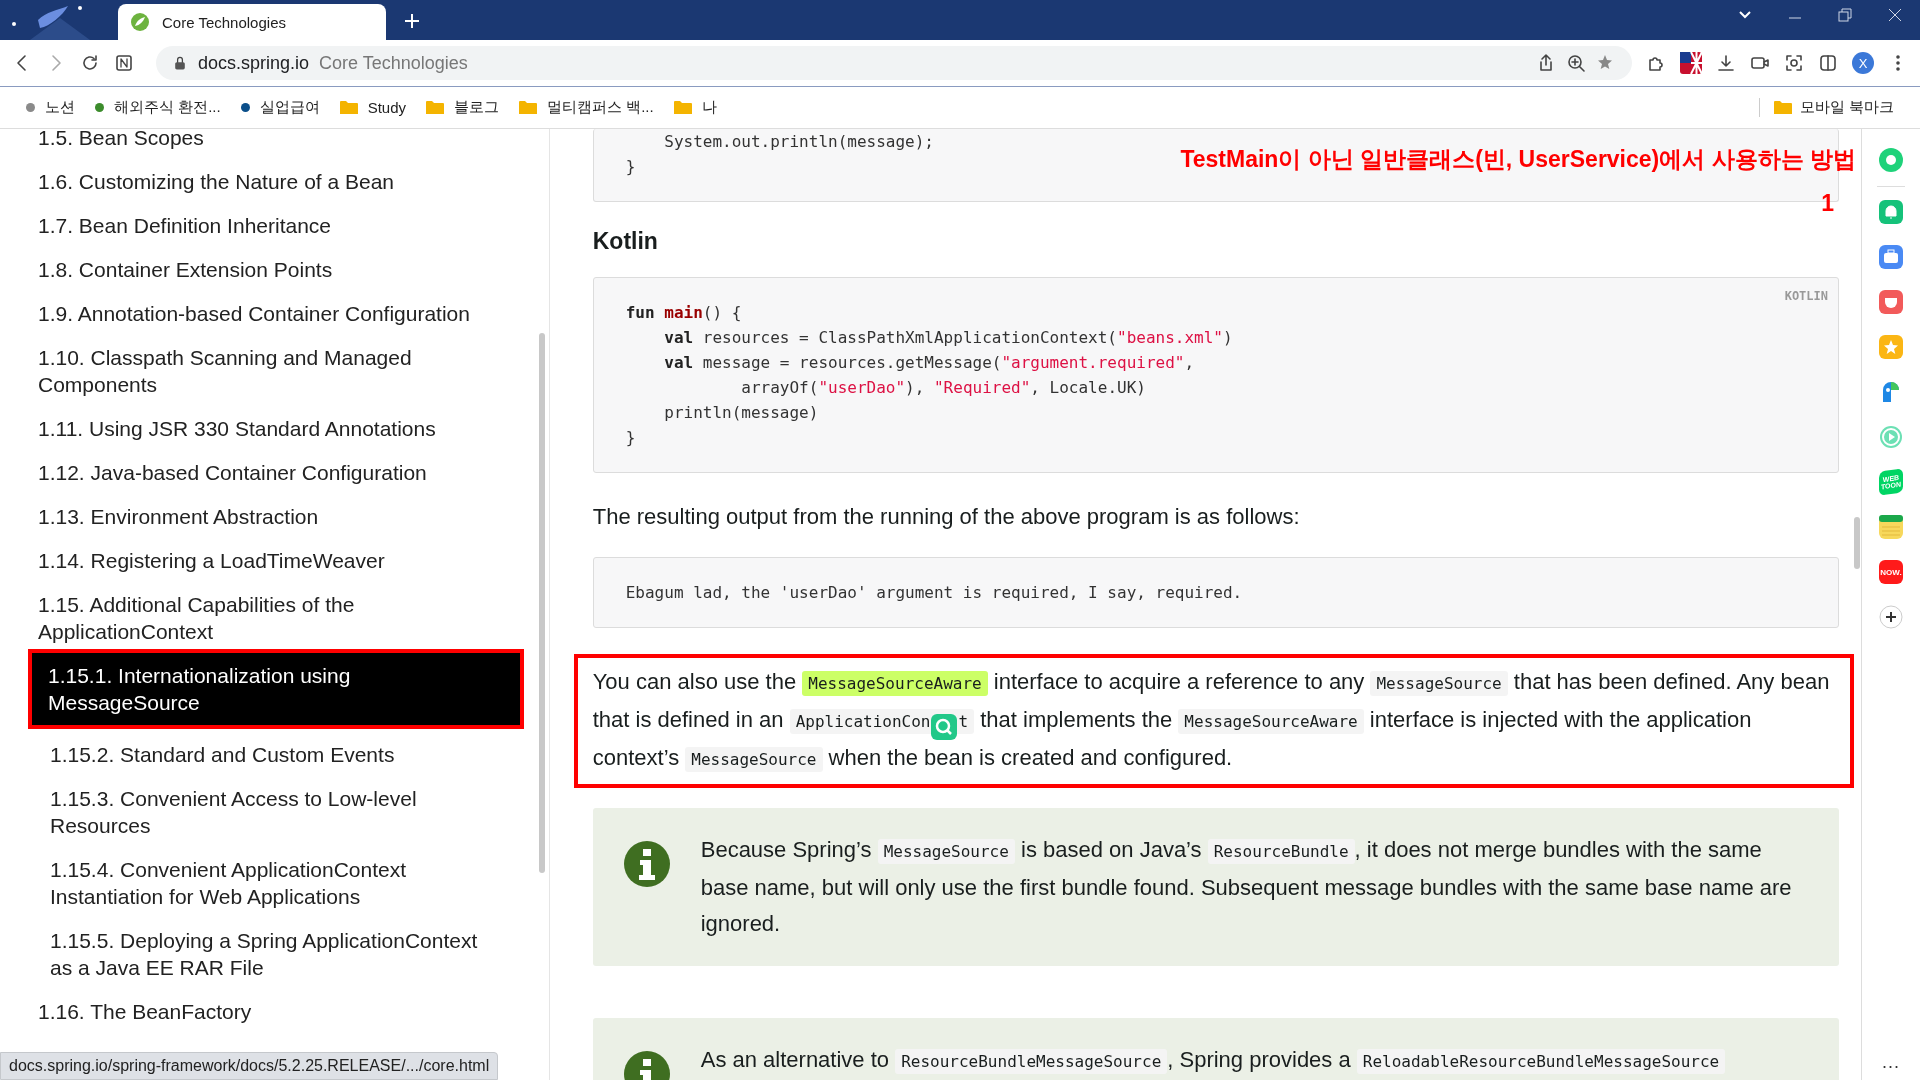 The image size is (1920, 1080). What do you see at coordinates (894, 63) in the screenshot?
I see `address-bar: docs.spring.io Core Technologies` at bounding box center [894, 63].